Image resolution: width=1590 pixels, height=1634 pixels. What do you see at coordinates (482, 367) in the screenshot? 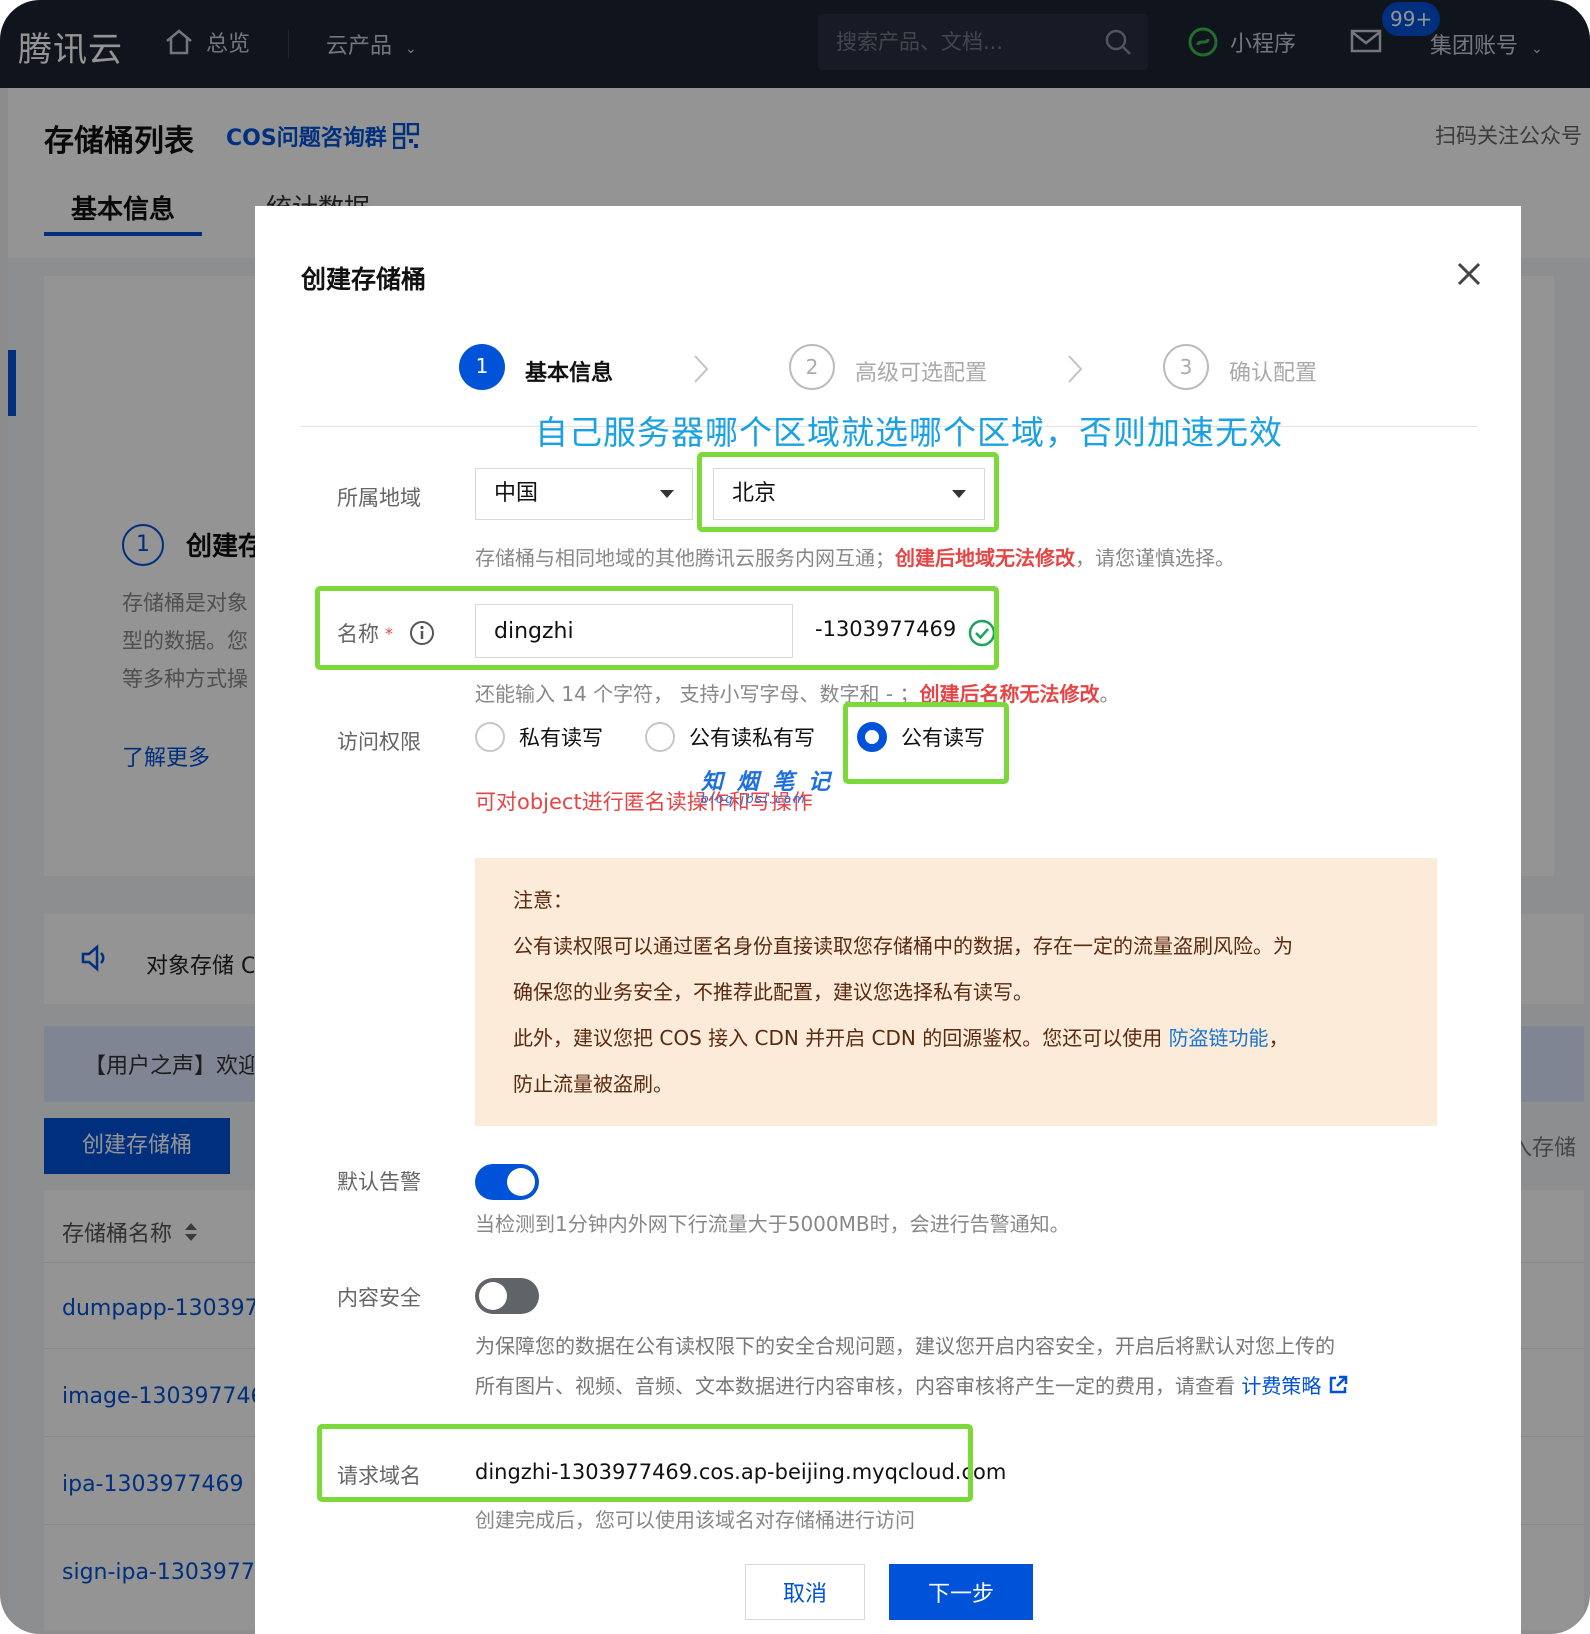
I see `step-1-circle: 1` at bounding box center [482, 367].